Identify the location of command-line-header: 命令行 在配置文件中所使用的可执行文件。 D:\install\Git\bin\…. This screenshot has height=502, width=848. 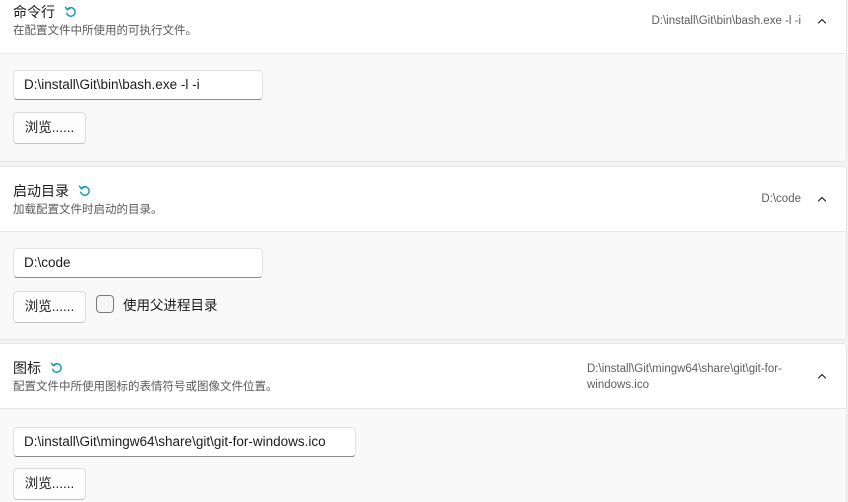
(423, 27).